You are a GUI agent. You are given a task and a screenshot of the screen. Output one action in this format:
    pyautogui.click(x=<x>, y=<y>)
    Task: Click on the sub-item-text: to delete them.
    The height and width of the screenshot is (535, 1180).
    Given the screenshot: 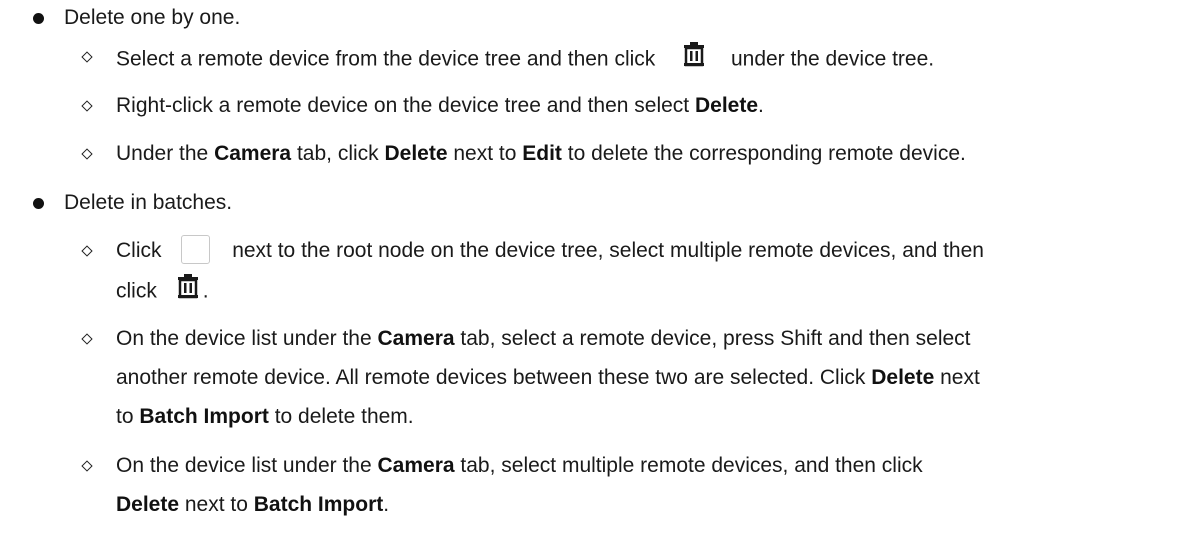 What is the action you would take?
    pyautogui.click(x=341, y=416)
    